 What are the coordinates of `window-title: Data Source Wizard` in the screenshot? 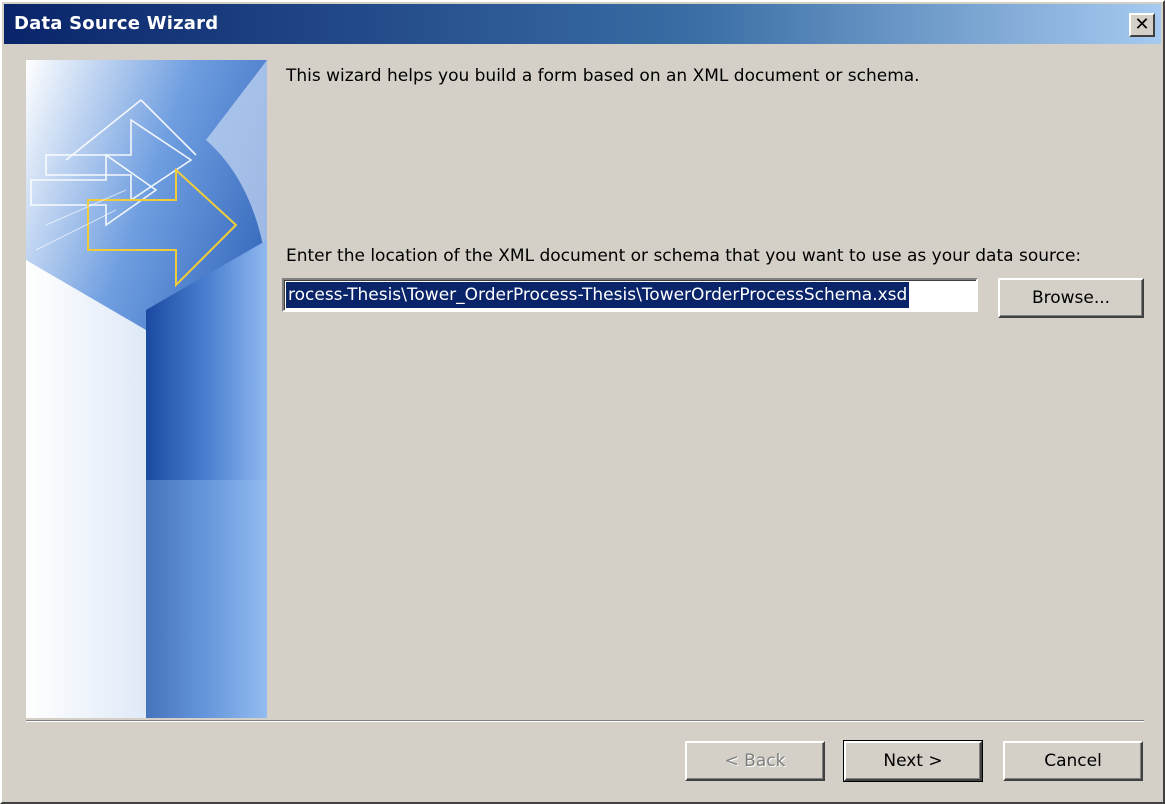 It's located at (116, 23).